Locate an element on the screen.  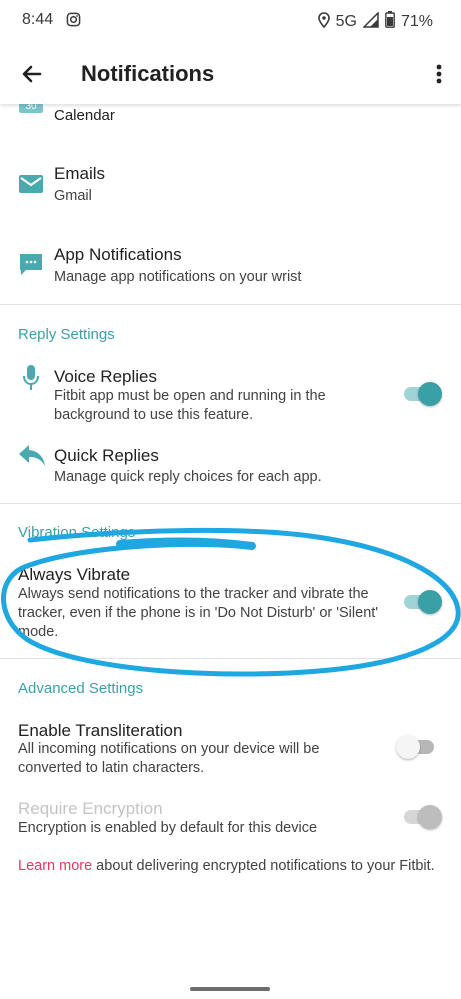
enable-transliteration-toggle is located at coordinates (416, 747).